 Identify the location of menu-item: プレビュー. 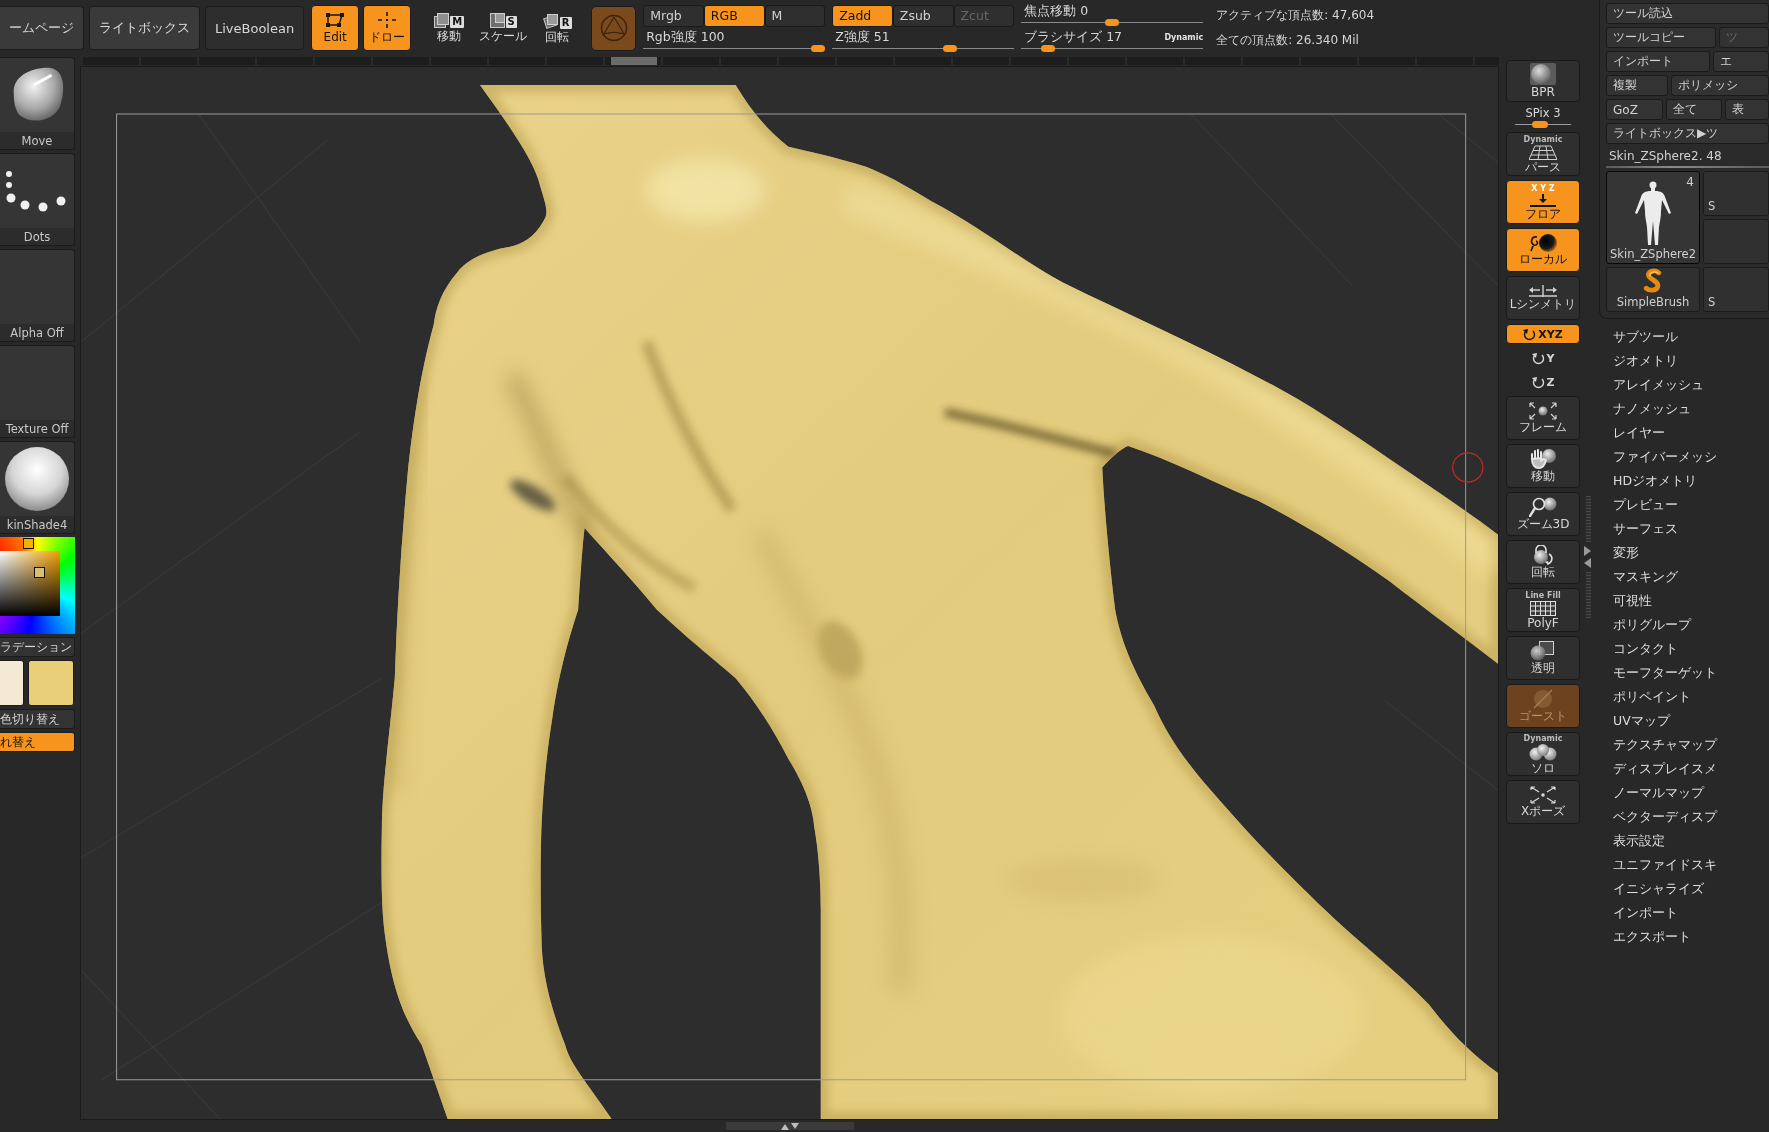
(1691, 505).